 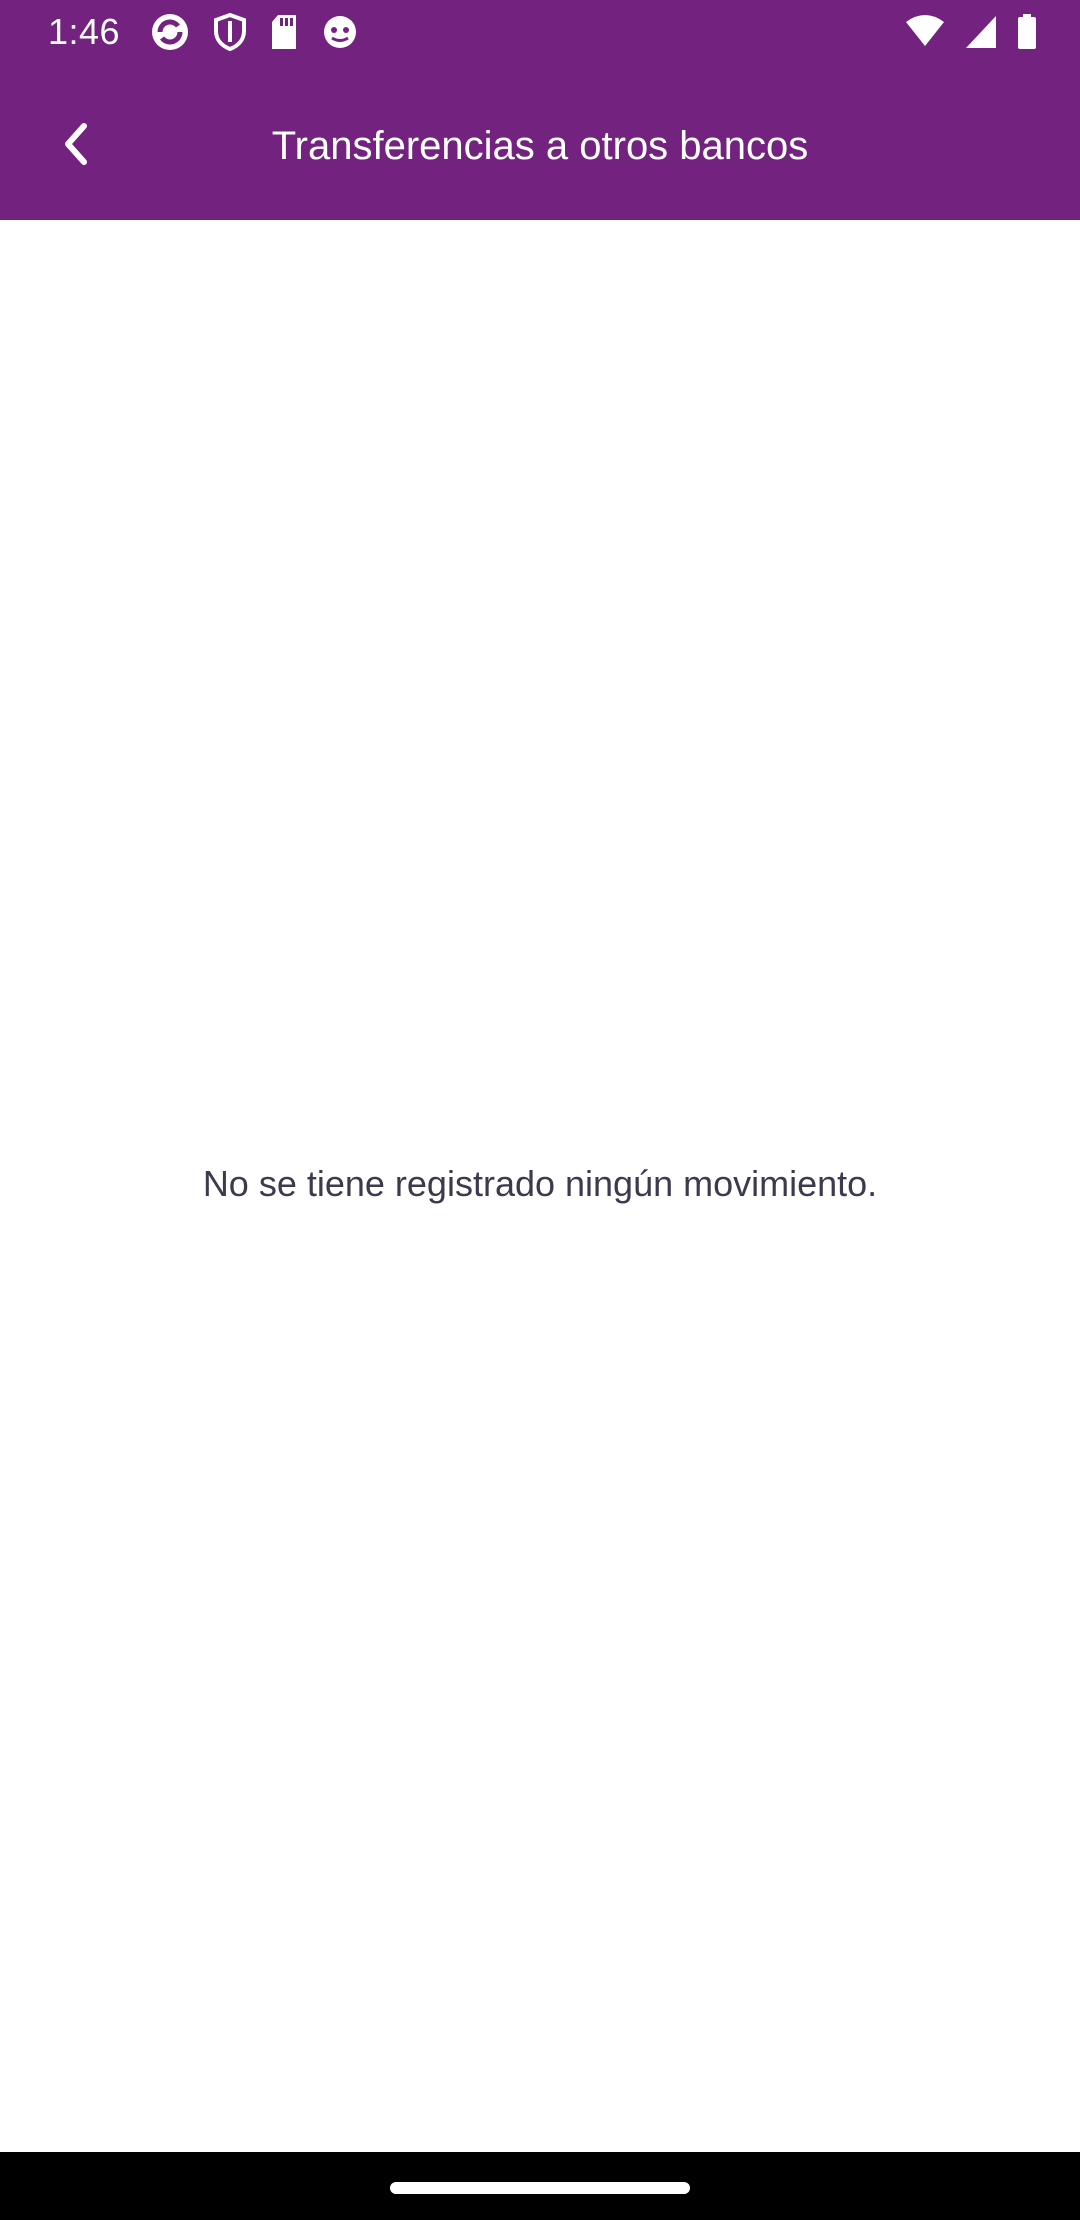 I want to click on page-title: Transferencias a otros bancos, so click(x=540, y=146).